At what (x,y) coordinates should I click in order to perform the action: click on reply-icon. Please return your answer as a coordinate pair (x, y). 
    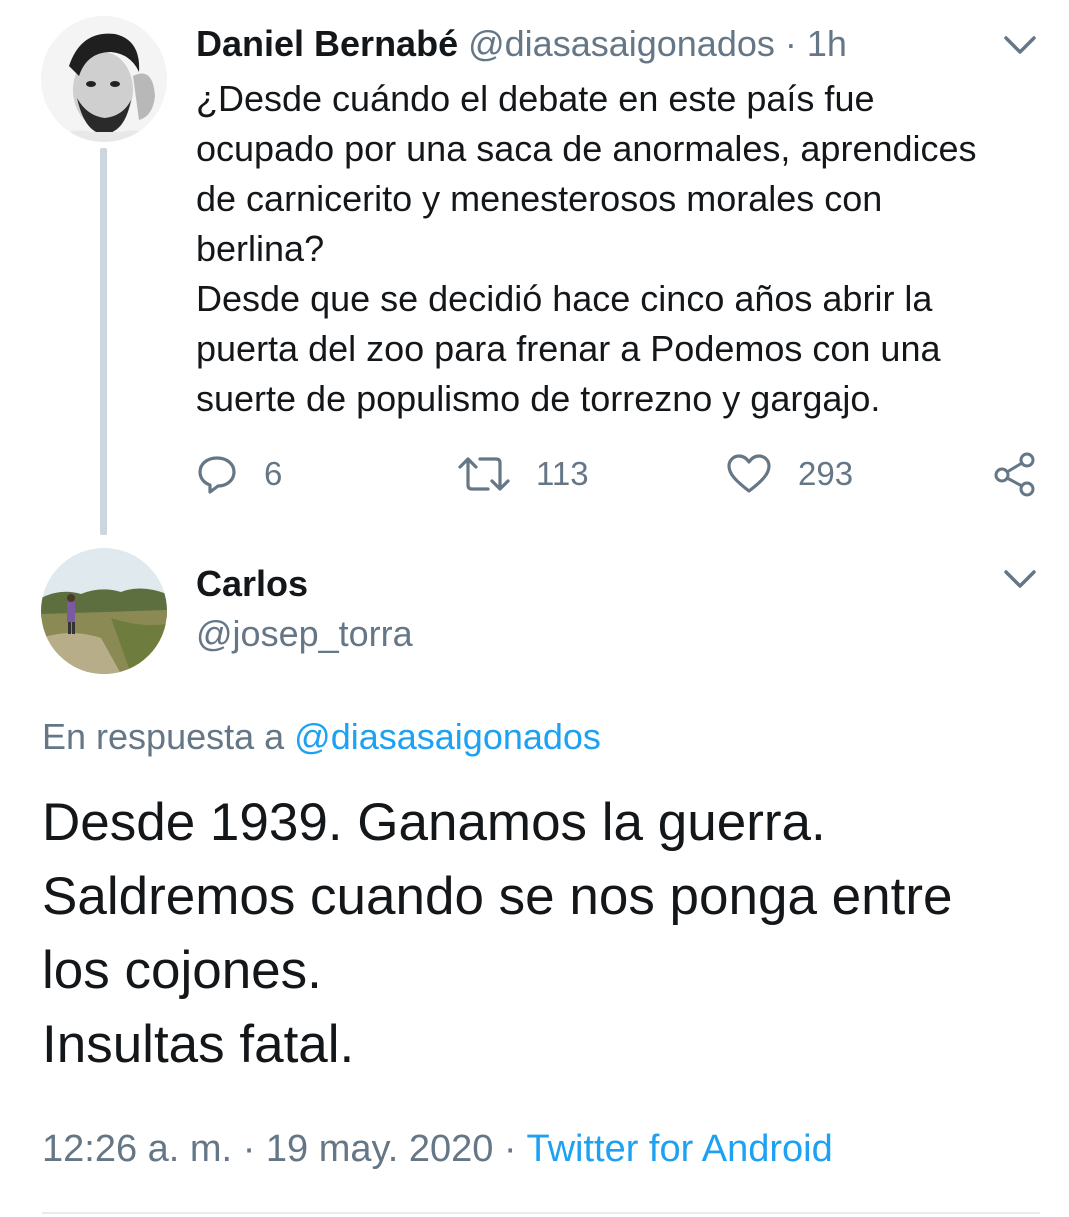
    Looking at the image, I should click on (217, 474).